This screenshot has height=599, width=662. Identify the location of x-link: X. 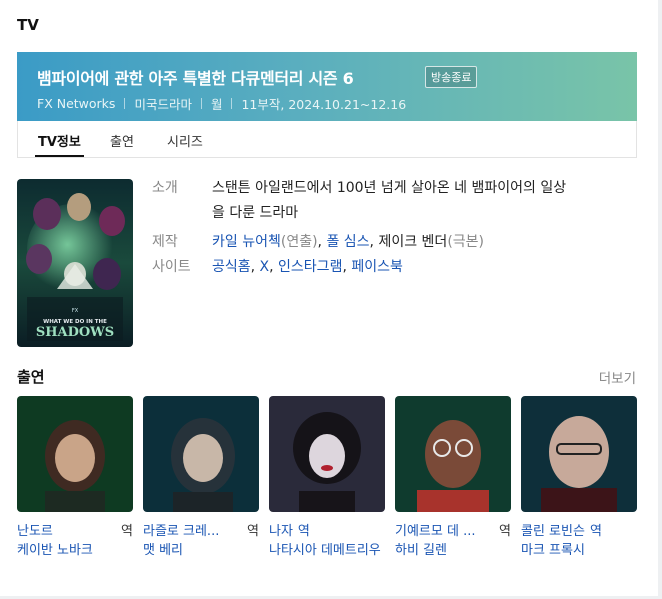
(265, 267).